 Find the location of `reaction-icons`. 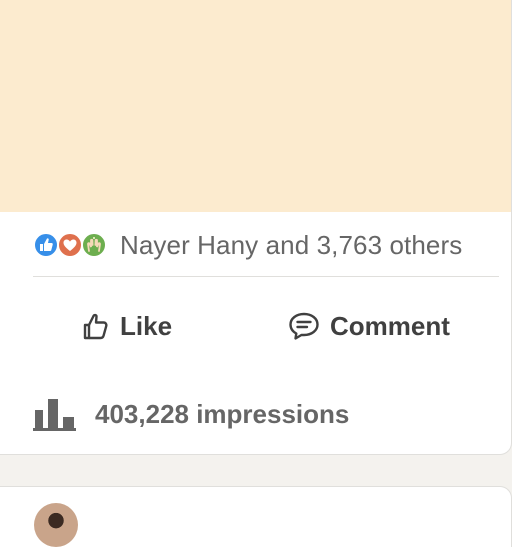

reaction-icons is located at coordinates (72, 245).